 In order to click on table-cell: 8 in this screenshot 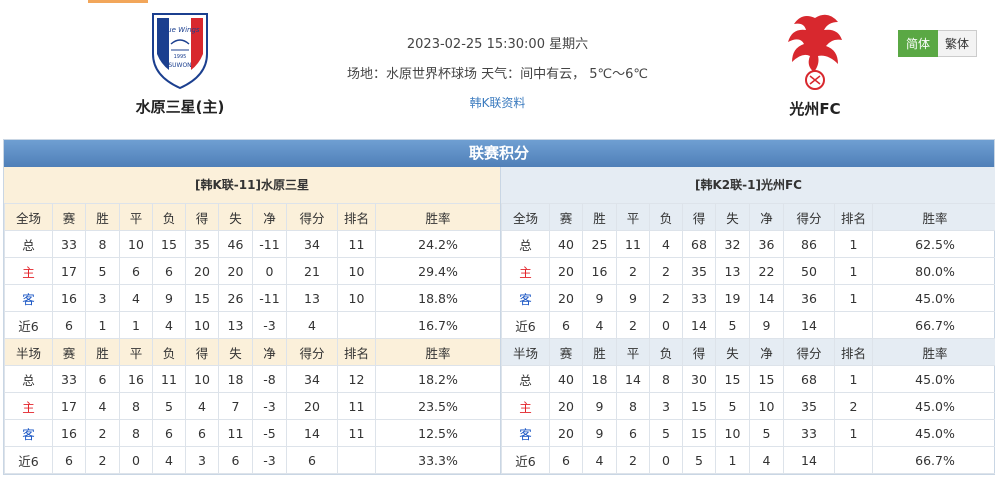, I will do `click(136, 406)`.